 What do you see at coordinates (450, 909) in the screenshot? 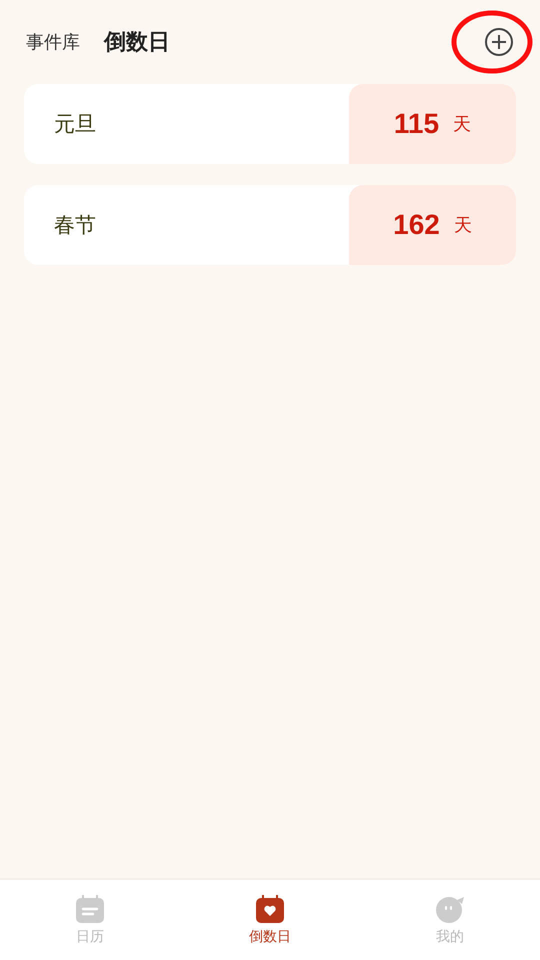
I see `face-icon` at bounding box center [450, 909].